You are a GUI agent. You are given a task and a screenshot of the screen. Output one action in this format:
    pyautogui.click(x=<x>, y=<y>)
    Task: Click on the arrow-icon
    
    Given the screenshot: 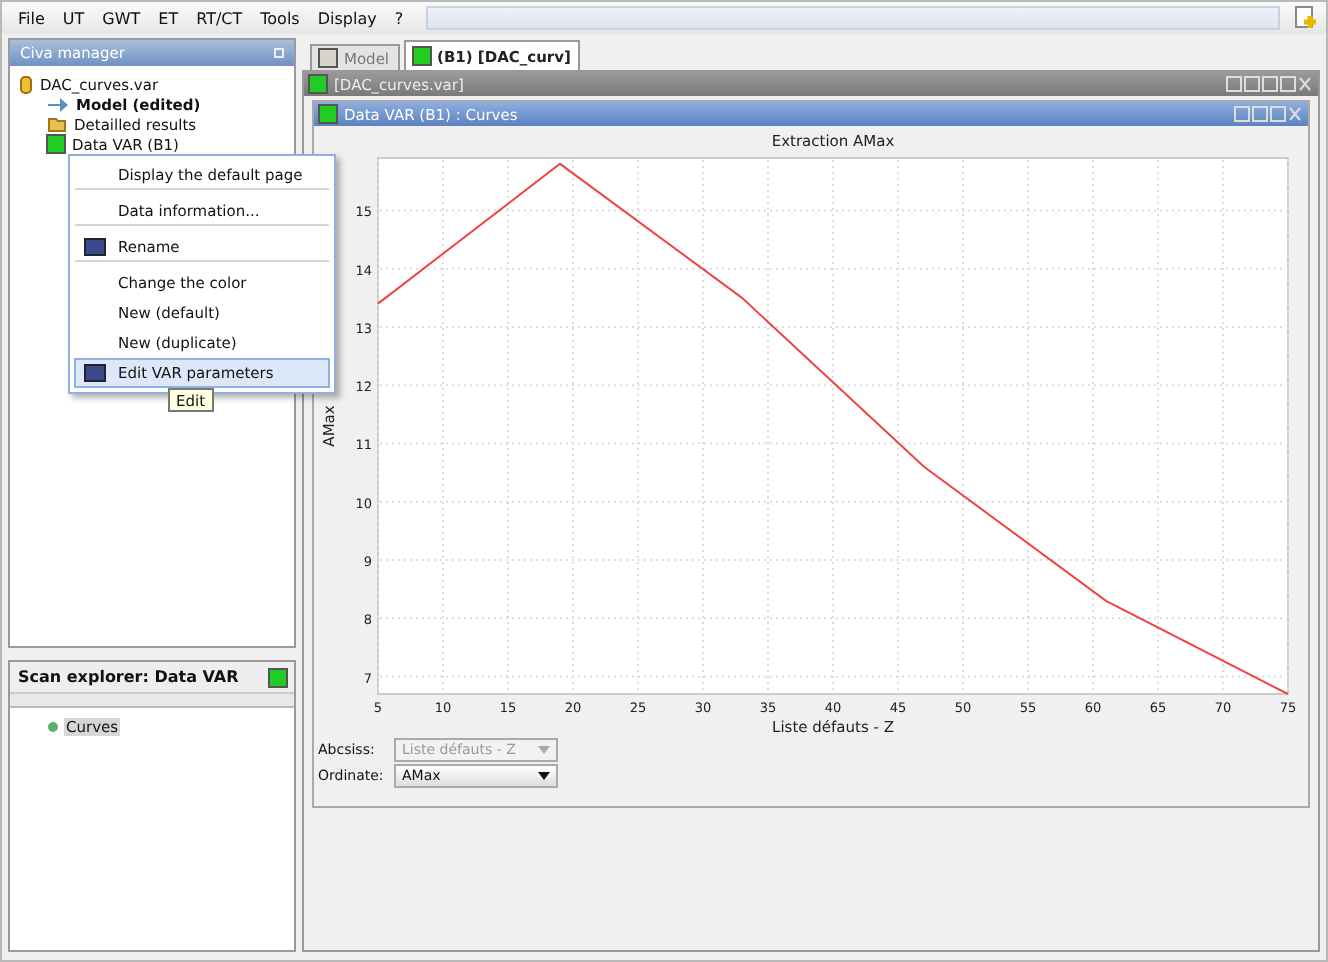 What is the action you would take?
    pyautogui.click(x=58, y=104)
    